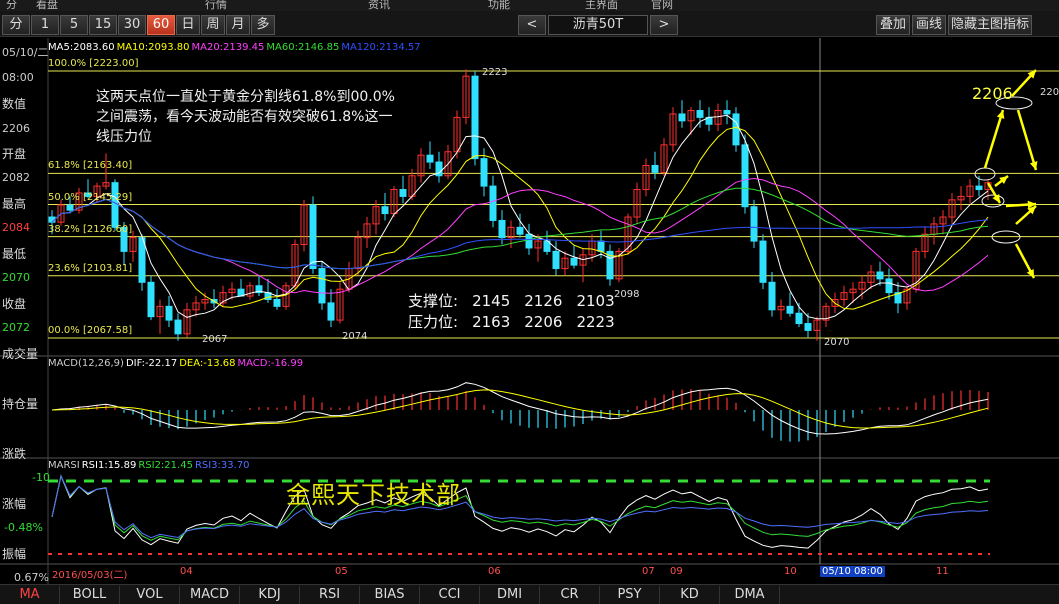 Image resolution: width=1059 pixels, height=604 pixels. What do you see at coordinates (690, 595) in the screenshot?
I see `indicator-tab: KD` at bounding box center [690, 595].